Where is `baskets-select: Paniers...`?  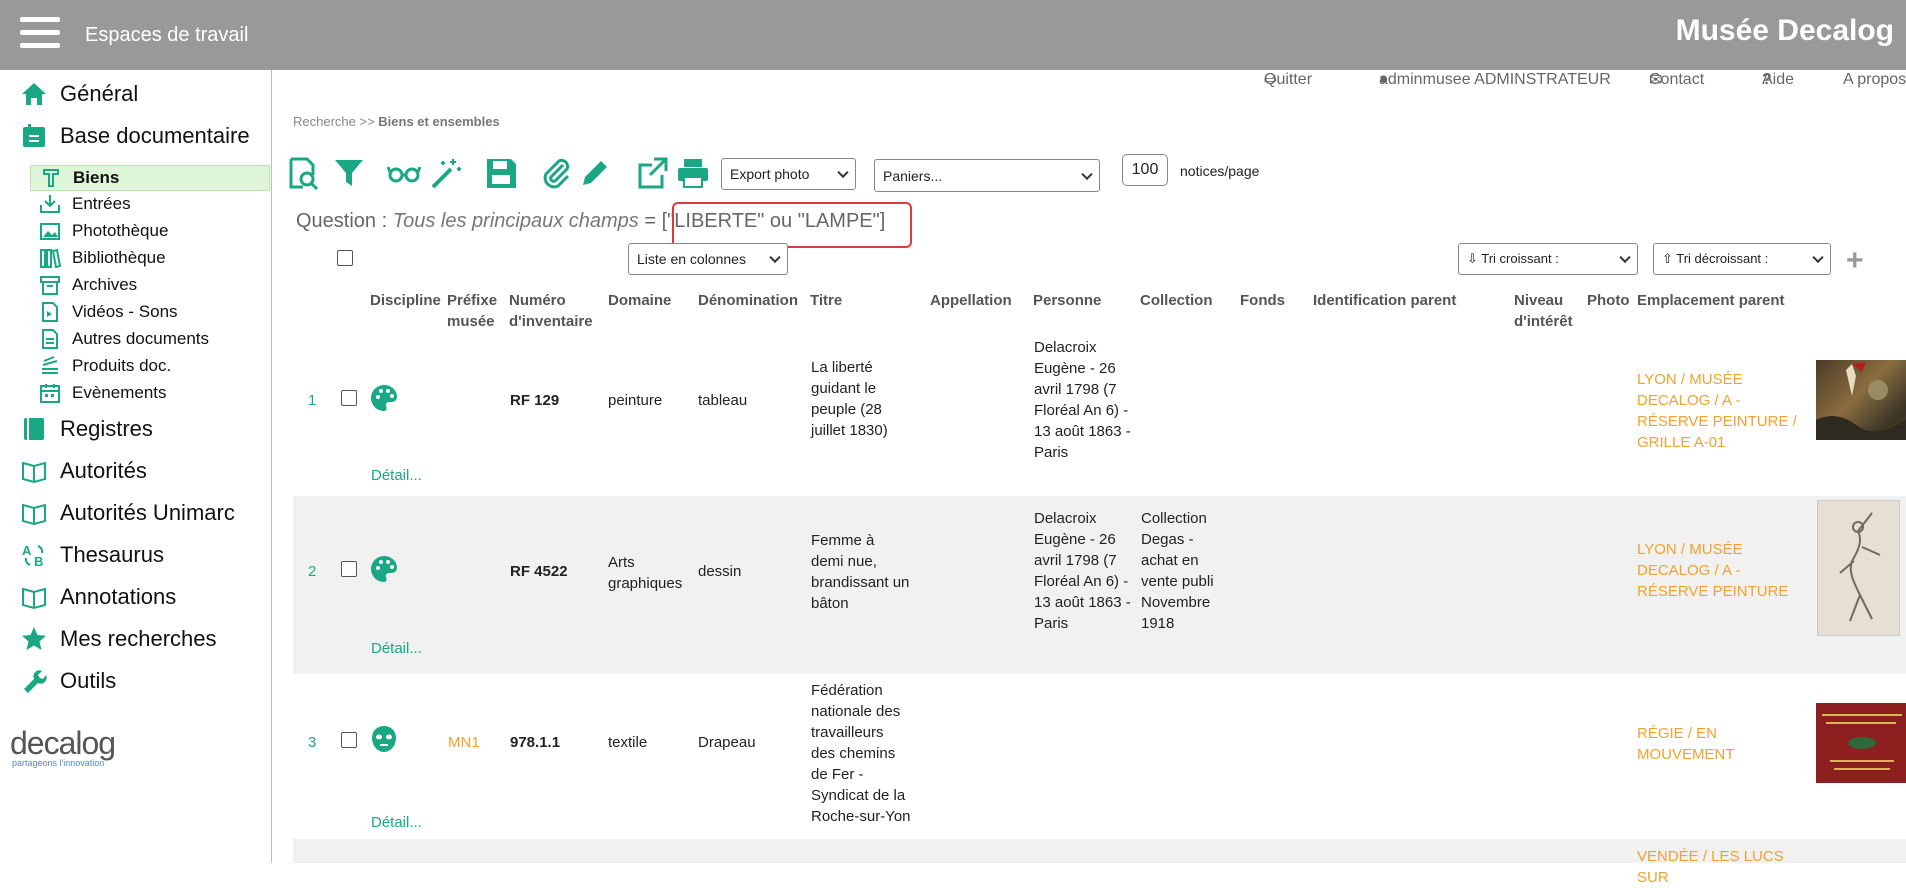 baskets-select: Paniers... is located at coordinates (987, 175).